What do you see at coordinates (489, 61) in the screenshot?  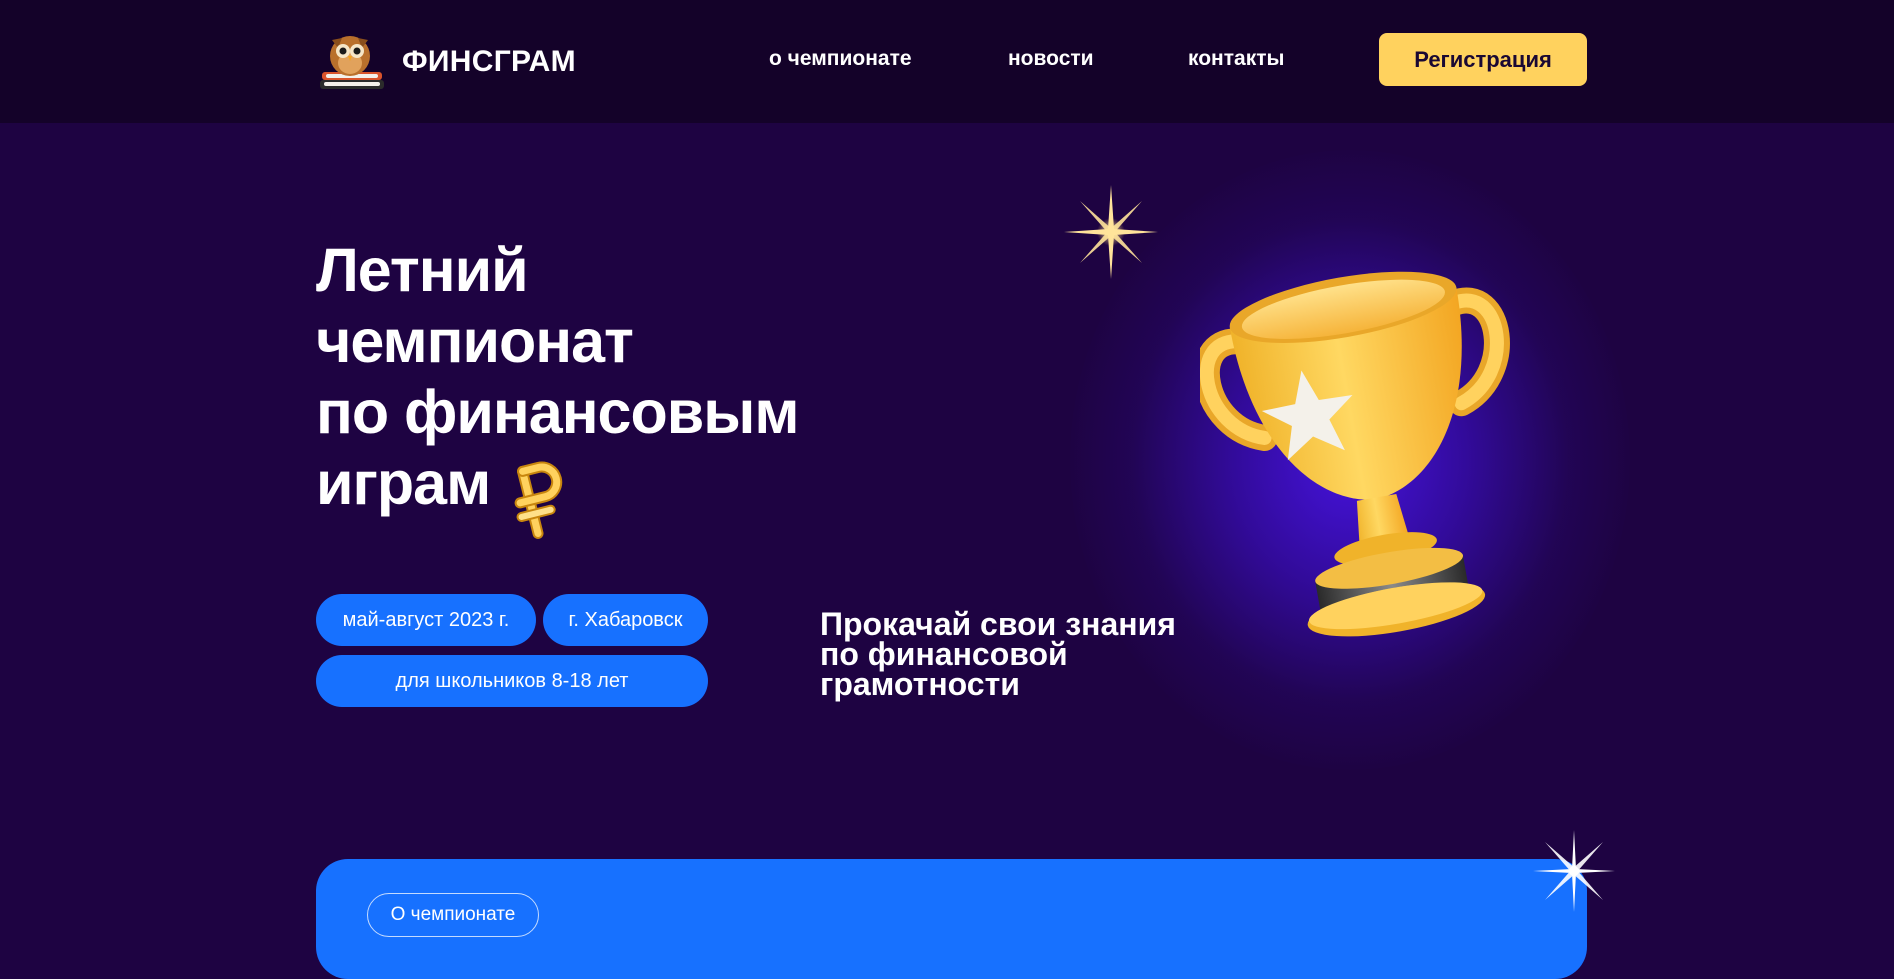 I see `brand-name: ФИНСГРАМ` at bounding box center [489, 61].